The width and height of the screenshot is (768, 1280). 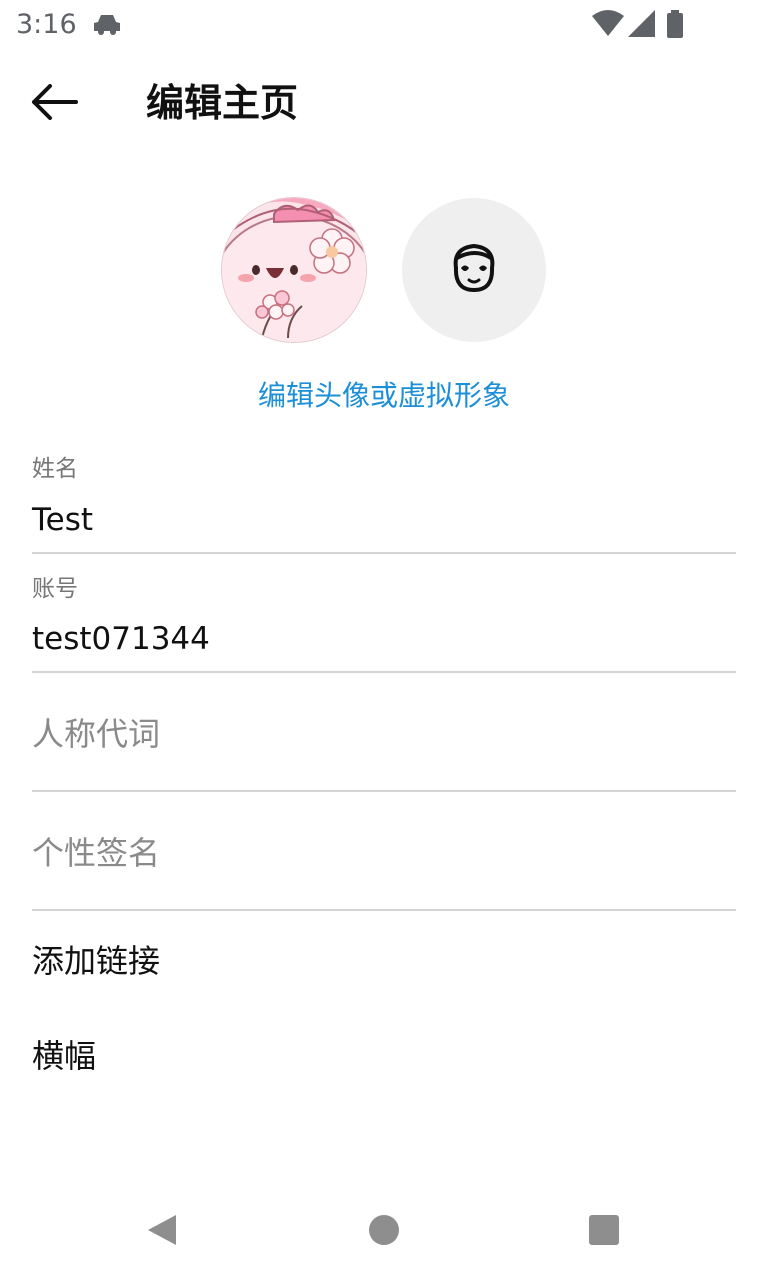 I want to click on avatar-row, so click(x=384, y=271).